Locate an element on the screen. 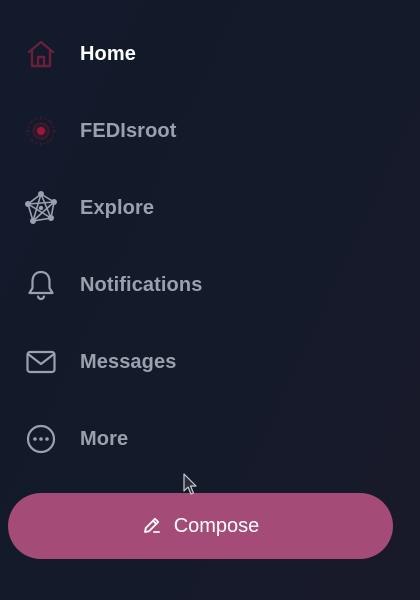  nav-label-home: Home is located at coordinates (108, 53).